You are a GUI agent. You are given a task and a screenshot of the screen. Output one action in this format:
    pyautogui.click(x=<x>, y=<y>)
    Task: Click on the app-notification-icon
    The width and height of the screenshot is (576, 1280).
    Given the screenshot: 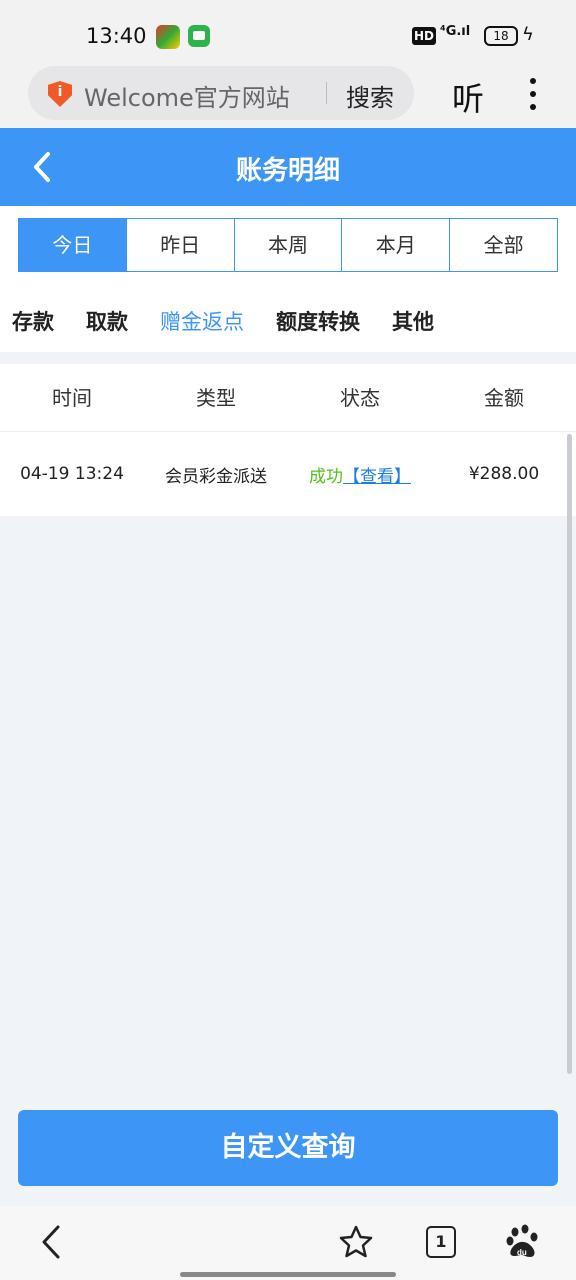 What is the action you would take?
    pyautogui.click(x=168, y=37)
    